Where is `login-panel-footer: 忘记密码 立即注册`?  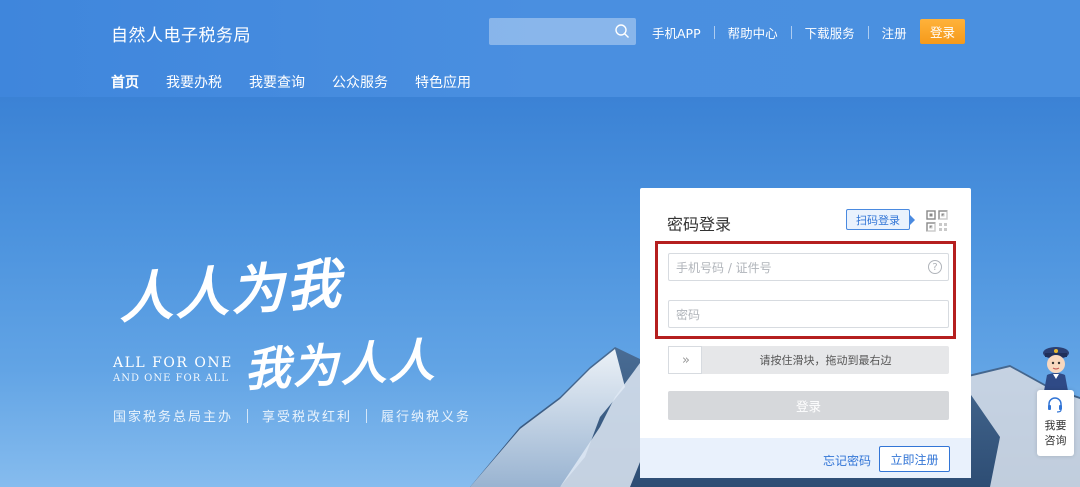 login-panel-footer: 忘记密码 立即注册 is located at coordinates (805, 458).